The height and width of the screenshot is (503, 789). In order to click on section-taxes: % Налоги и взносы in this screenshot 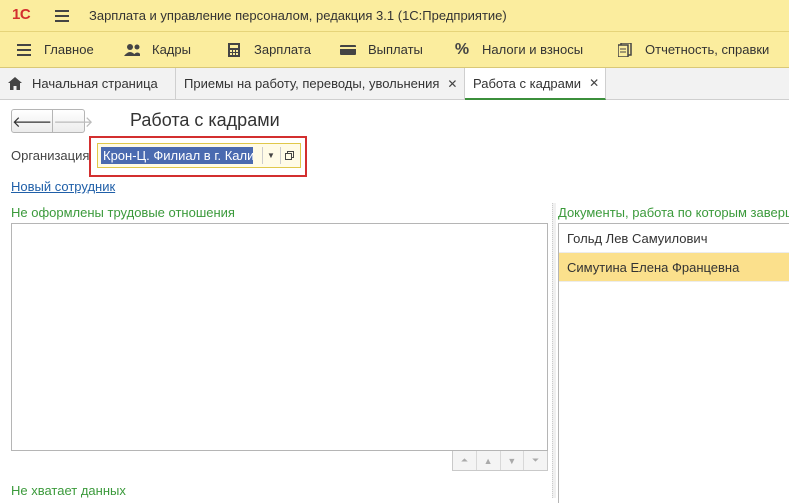, I will do `click(518, 49)`.